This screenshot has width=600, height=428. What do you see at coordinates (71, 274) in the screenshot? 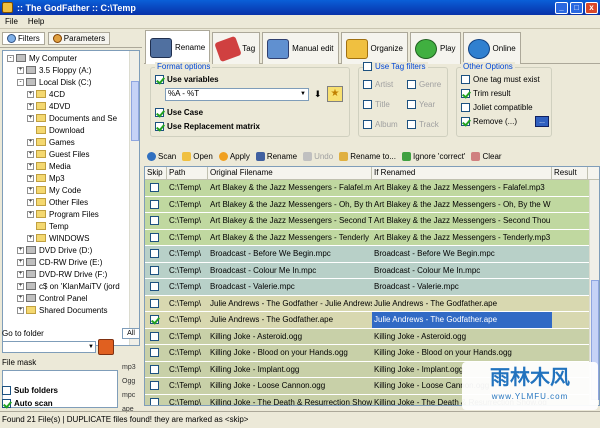
I see `tree-item: + DVD-RW Drive (F:)` at bounding box center [71, 274].